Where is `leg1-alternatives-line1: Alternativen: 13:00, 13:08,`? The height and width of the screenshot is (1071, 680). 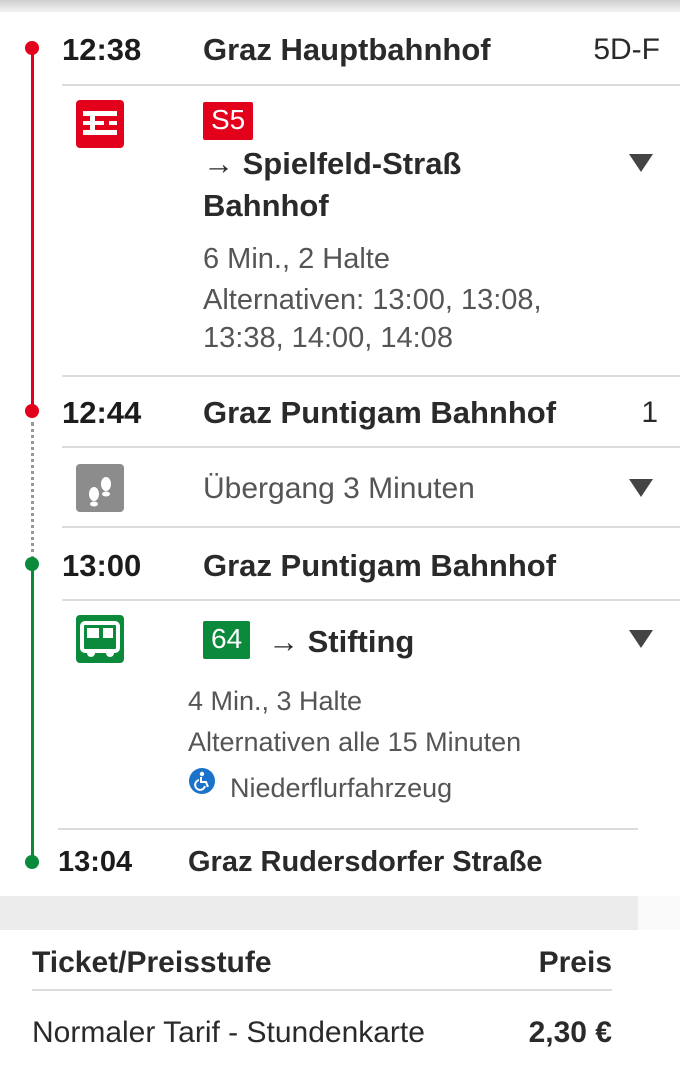 leg1-alternatives-line1: Alternativen: 13:00, 13:08, is located at coordinates (372, 300).